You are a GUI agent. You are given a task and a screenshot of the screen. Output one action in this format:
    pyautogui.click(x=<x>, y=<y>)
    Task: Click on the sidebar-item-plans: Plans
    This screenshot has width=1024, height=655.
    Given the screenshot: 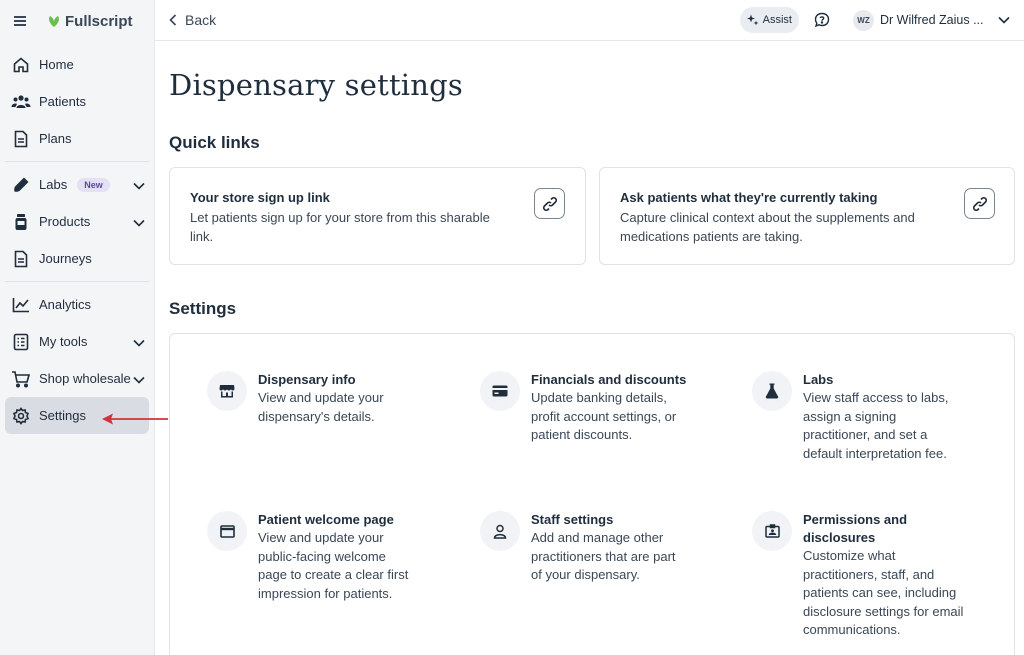 What is the action you would take?
    pyautogui.click(x=77, y=138)
    